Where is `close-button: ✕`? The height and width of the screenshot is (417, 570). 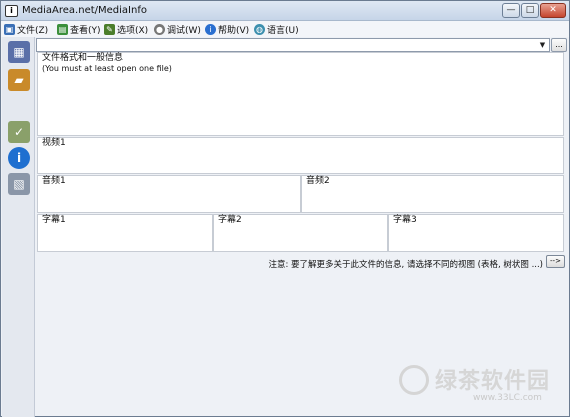
close-button: ✕ is located at coordinates (553, 10).